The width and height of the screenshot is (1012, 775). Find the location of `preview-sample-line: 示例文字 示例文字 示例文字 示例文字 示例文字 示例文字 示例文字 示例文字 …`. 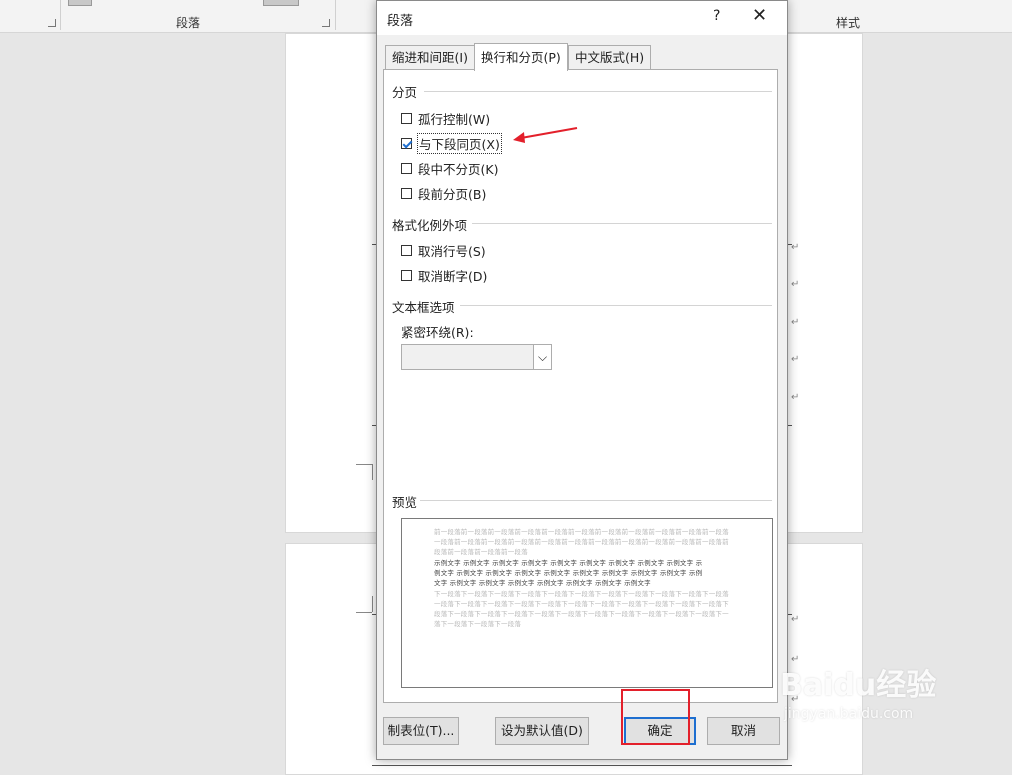

preview-sample-line: 示例文字 示例文字 示例文字 示例文字 示例文字 示例文字 示例文字 示例文字 … is located at coordinates (568, 563).